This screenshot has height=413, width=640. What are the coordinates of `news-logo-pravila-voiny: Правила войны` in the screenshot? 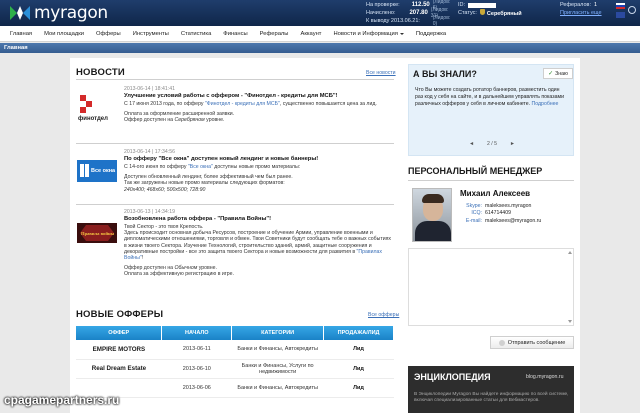 It's located at (97, 233).